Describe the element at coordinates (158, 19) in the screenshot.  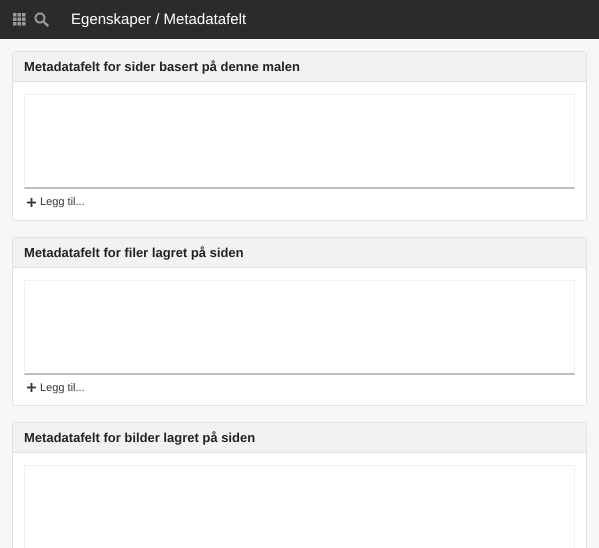
I see `page-title: Egenskaper / Metadatafelt` at that location.